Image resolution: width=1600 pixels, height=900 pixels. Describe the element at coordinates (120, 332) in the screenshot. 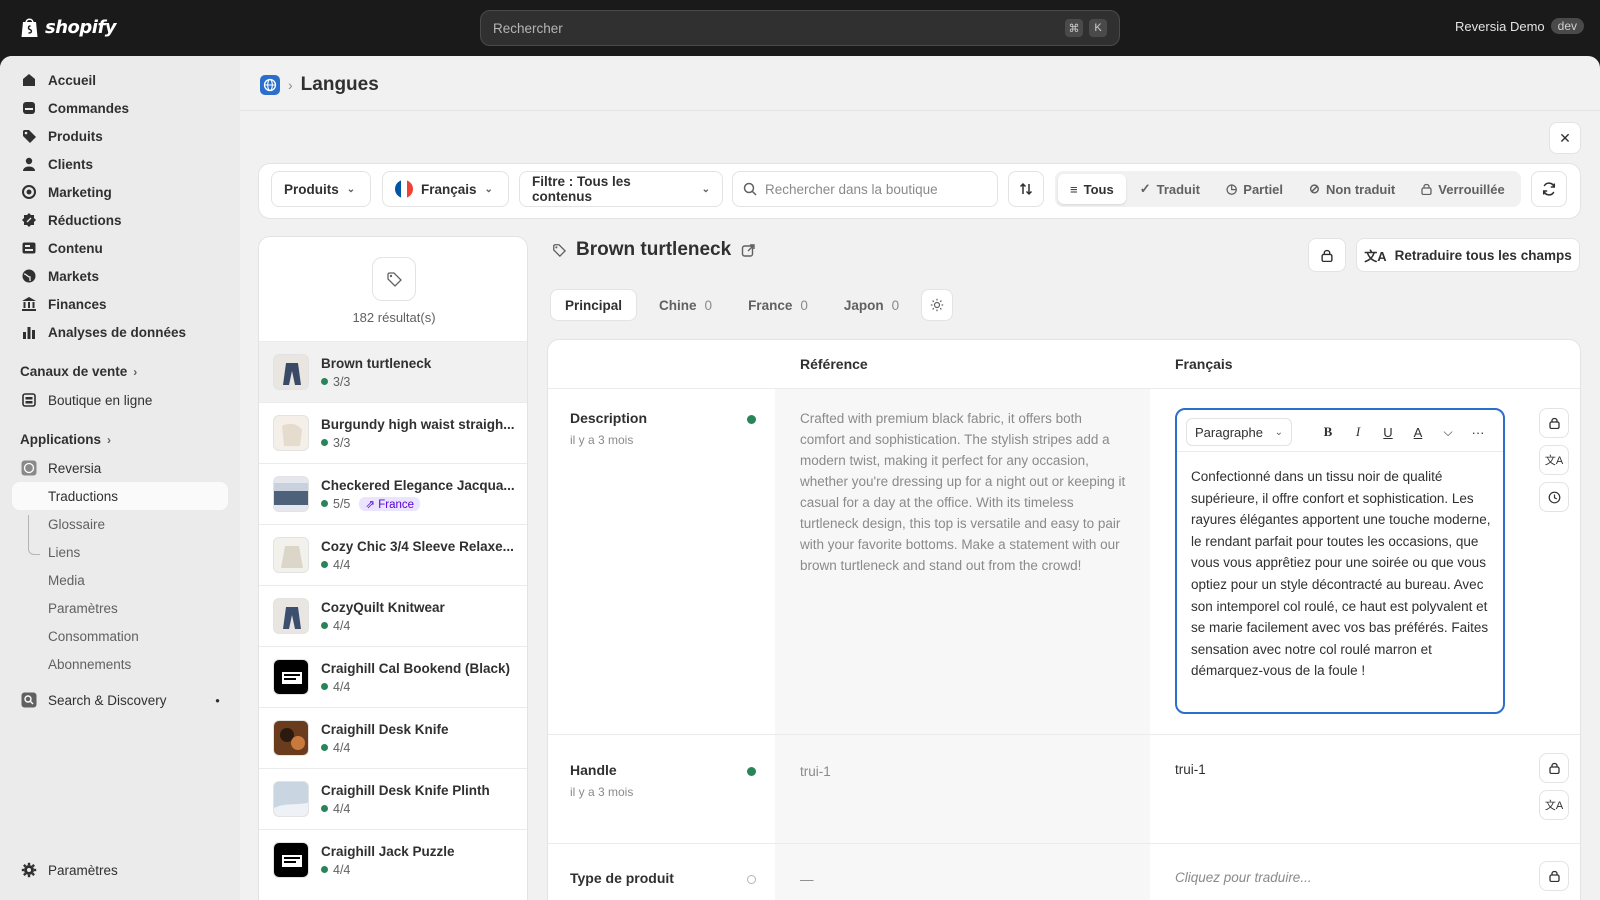

I see `sidebar-item-analyses: Analyses de données` at that location.